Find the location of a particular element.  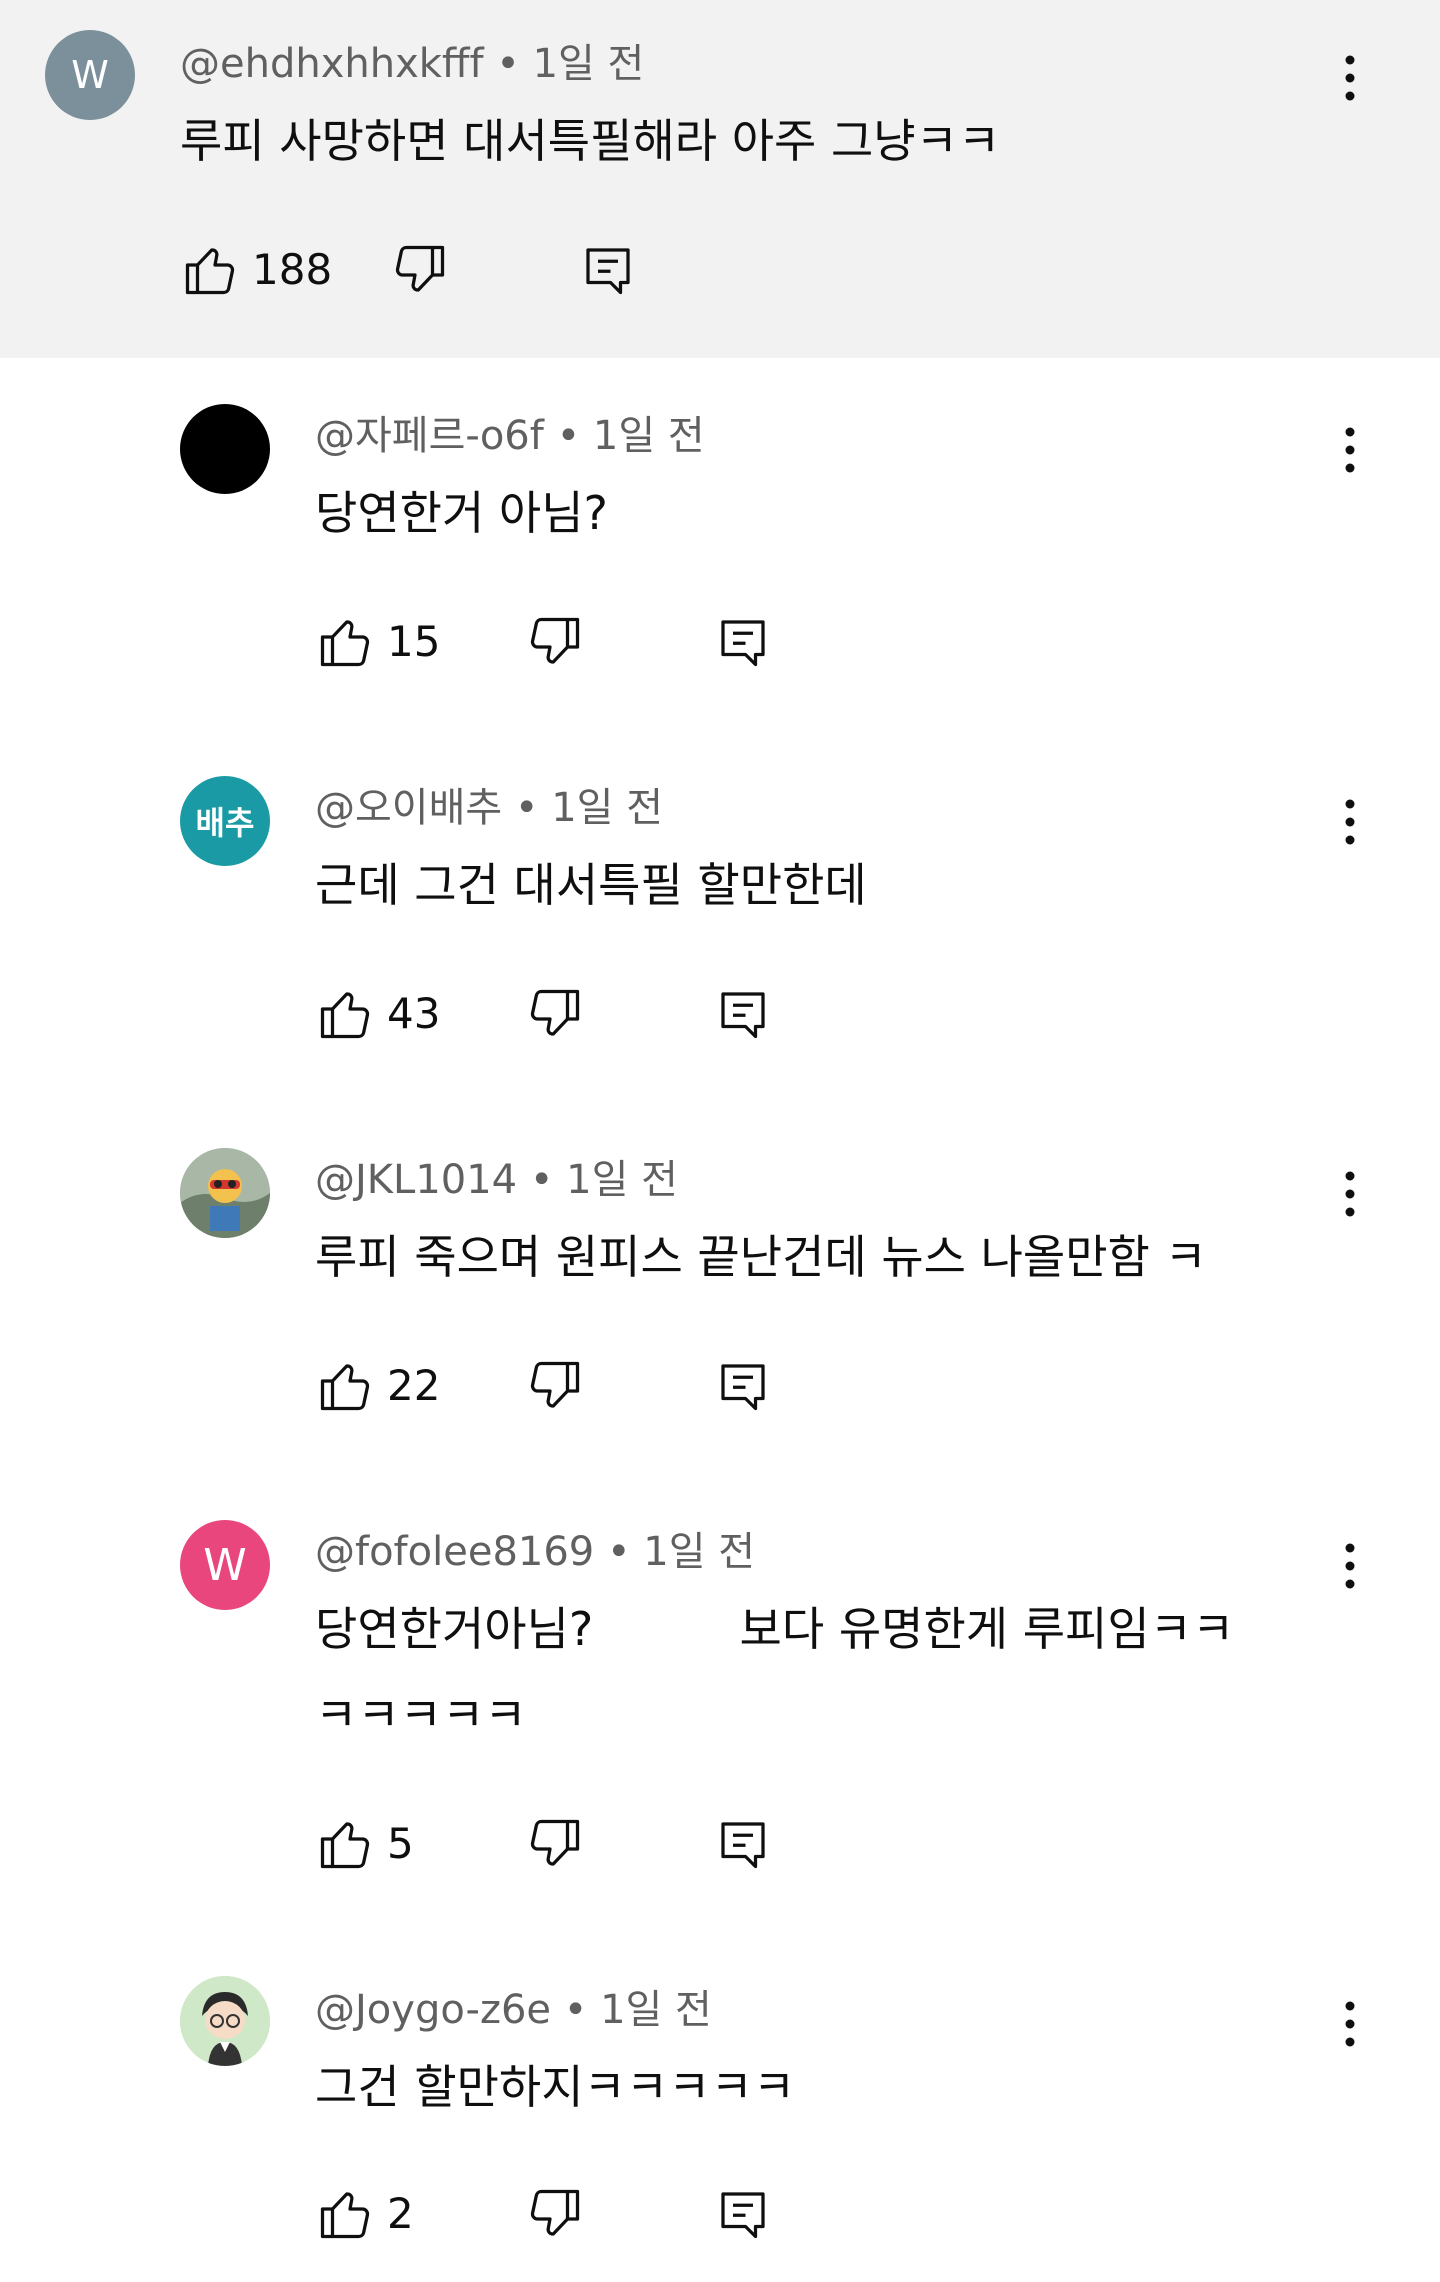

comment-meta: @오이배추 • 1일 전 is located at coordinates (489, 808).